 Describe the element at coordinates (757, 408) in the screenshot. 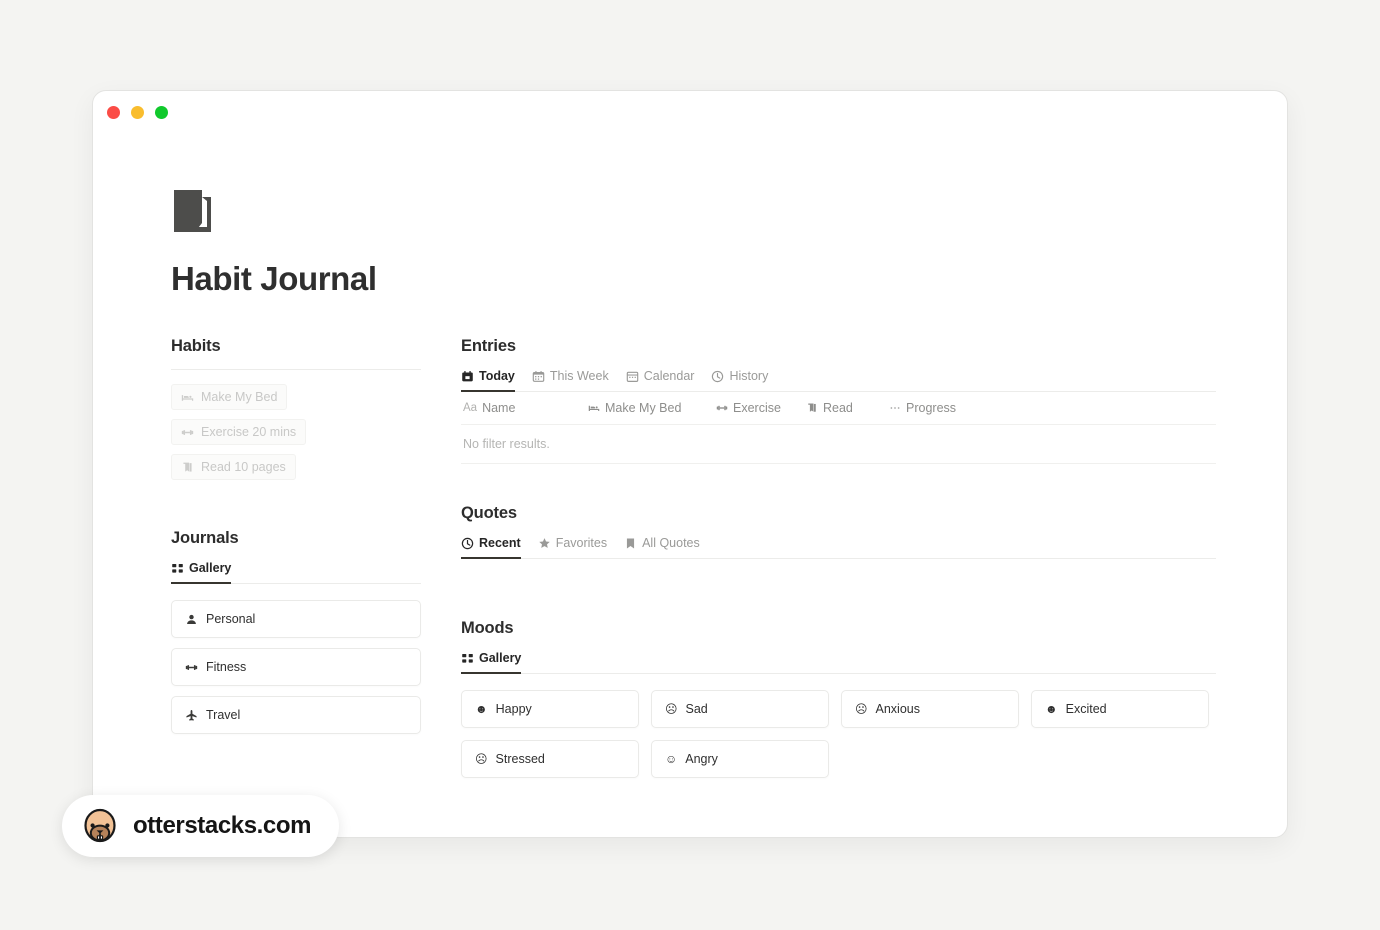

I see `column-header-label: Exercise` at that location.